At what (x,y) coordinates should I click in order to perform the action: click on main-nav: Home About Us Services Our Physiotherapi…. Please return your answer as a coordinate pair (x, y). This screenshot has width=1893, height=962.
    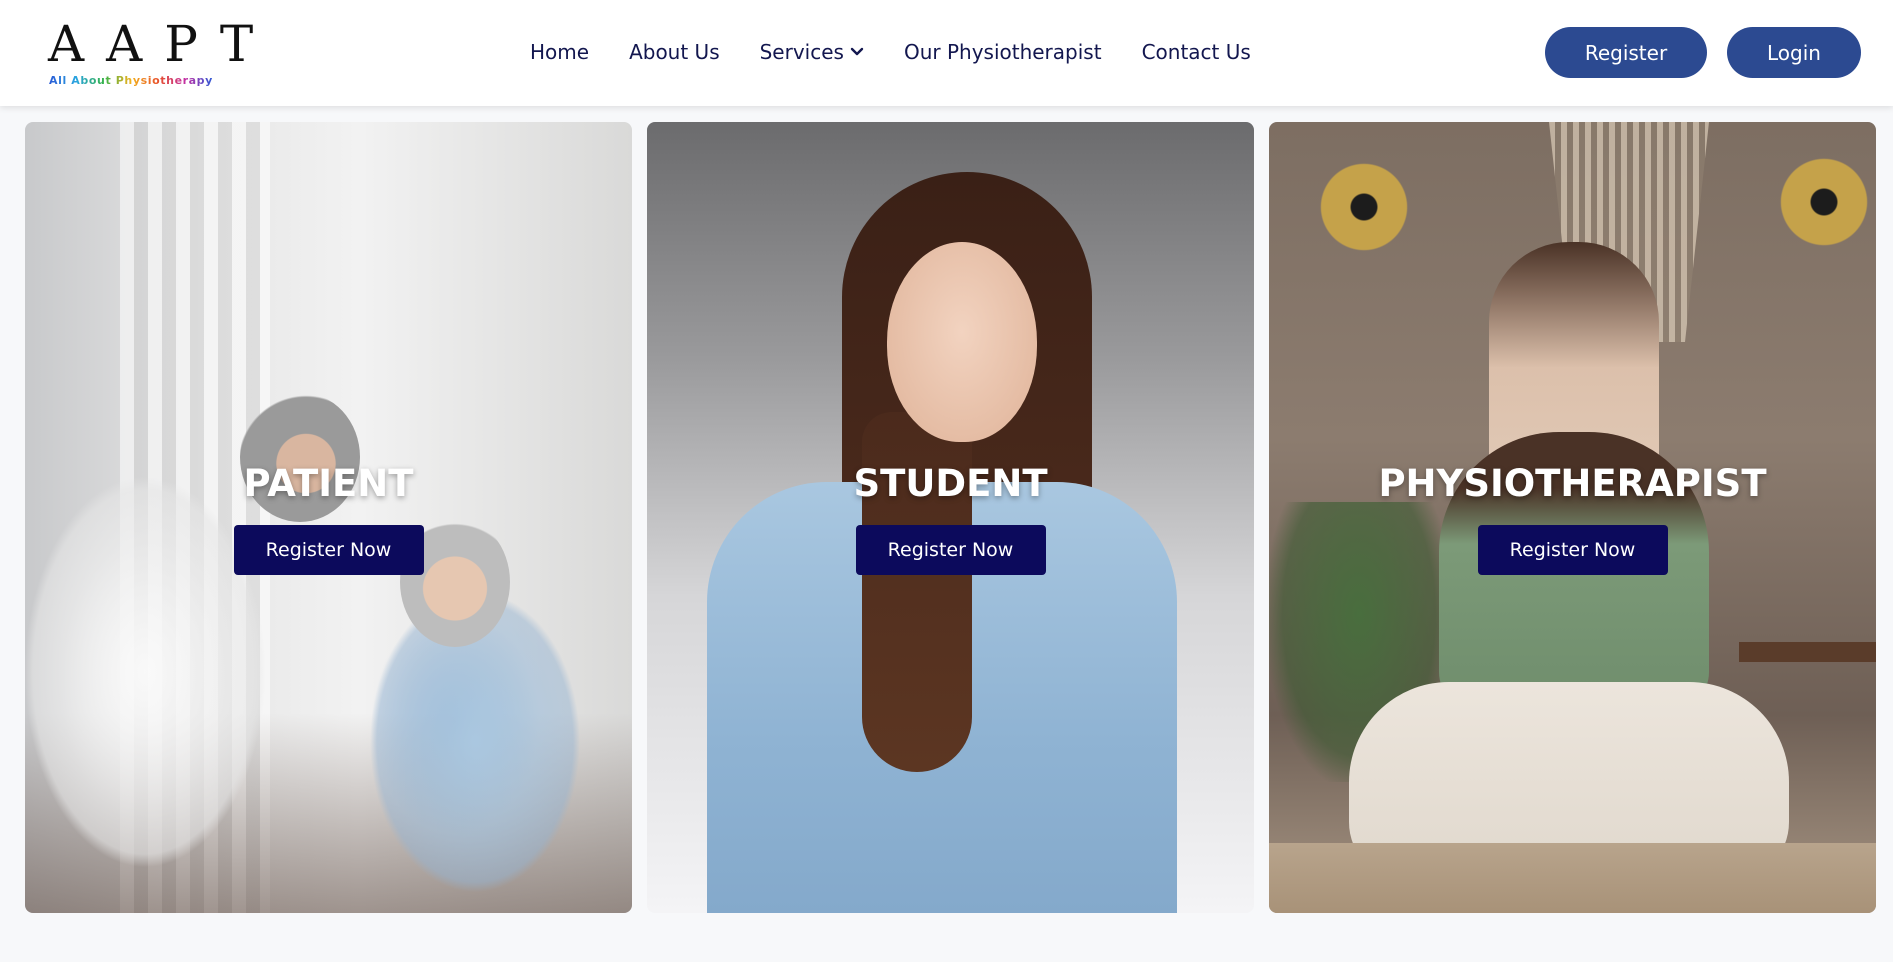
    Looking at the image, I should click on (890, 52).